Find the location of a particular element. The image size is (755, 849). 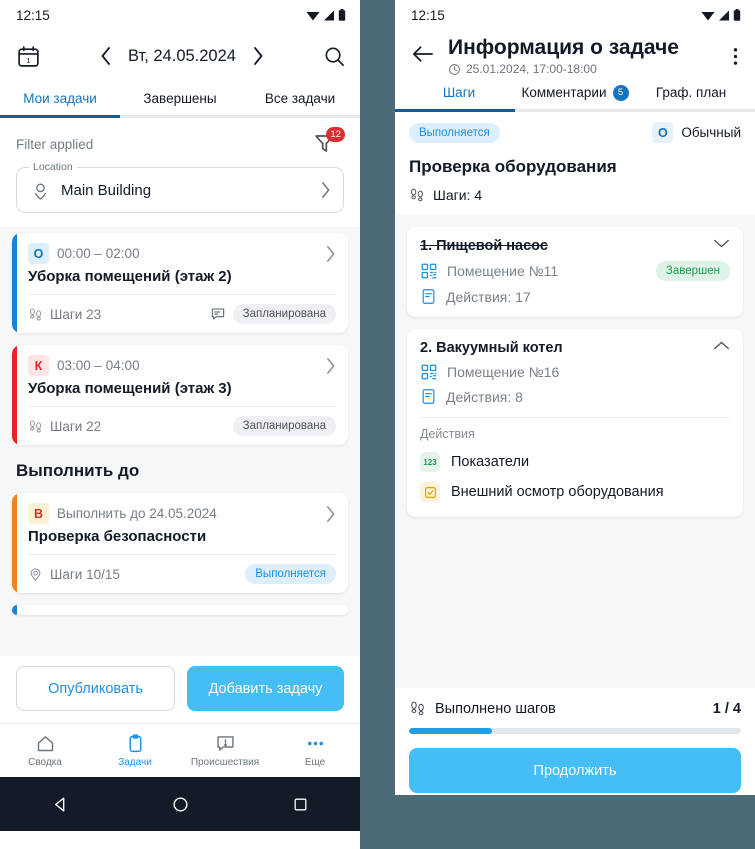

location-legend: Location is located at coordinates (53, 167).